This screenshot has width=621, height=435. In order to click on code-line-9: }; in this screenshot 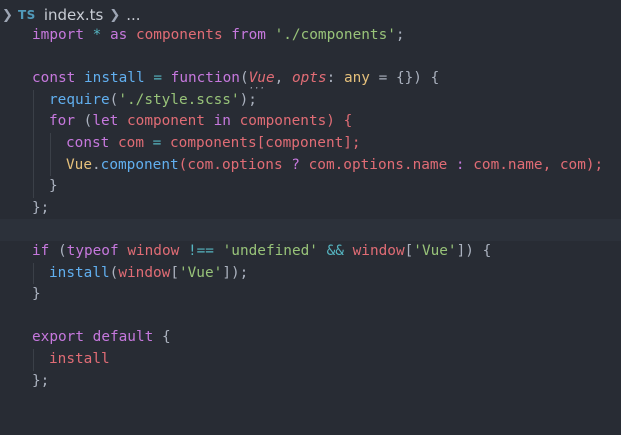, I will do `click(310, 209)`.